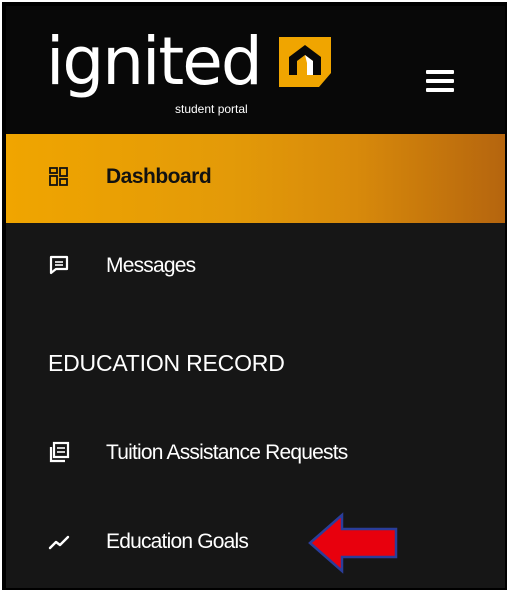  What do you see at coordinates (444, 82) in the screenshot?
I see `hamburger-menu-icon` at bounding box center [444, 82].